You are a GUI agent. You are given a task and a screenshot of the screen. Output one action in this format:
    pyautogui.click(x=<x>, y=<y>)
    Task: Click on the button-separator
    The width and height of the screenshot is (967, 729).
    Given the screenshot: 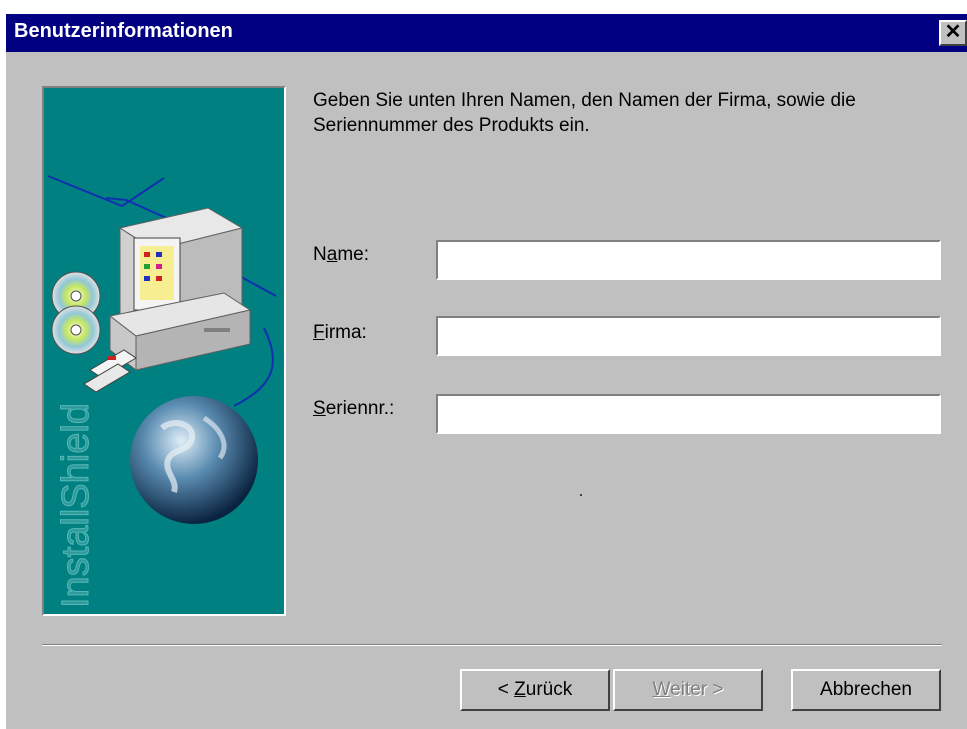 What is the action you would take?
    pyautogui.click(x=492, y=645)
    